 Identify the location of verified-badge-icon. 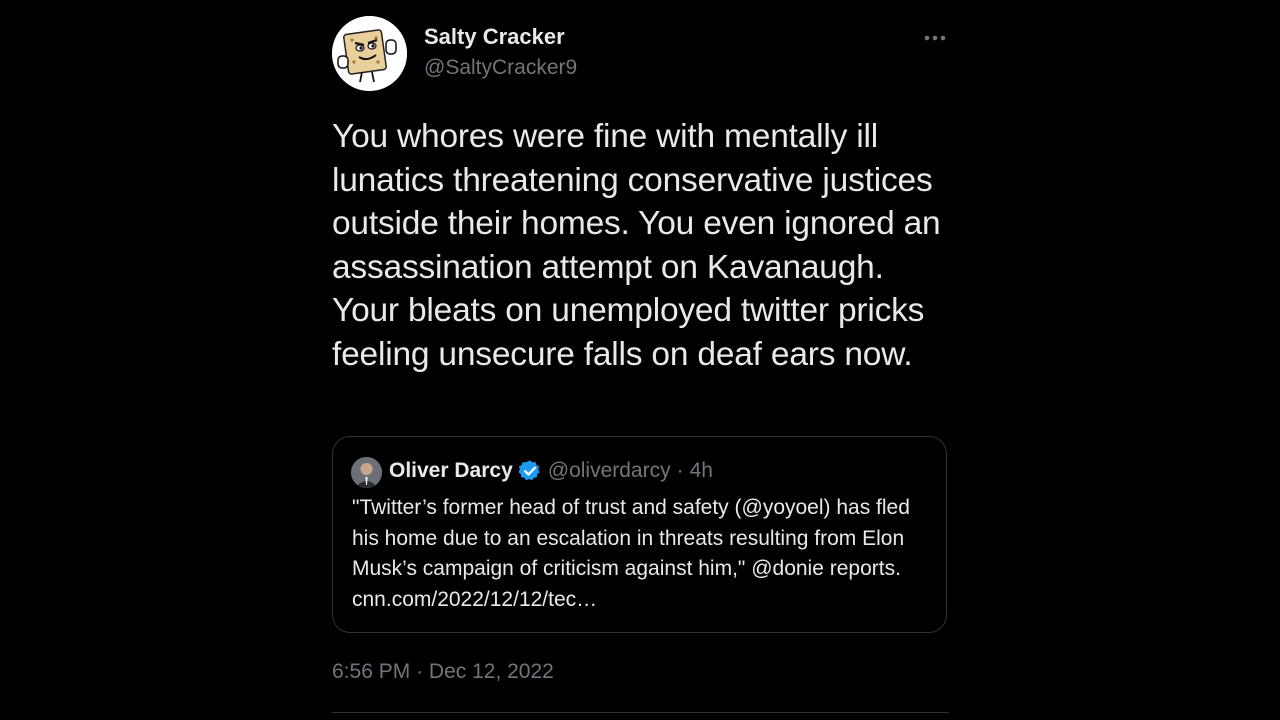
(529, 470).